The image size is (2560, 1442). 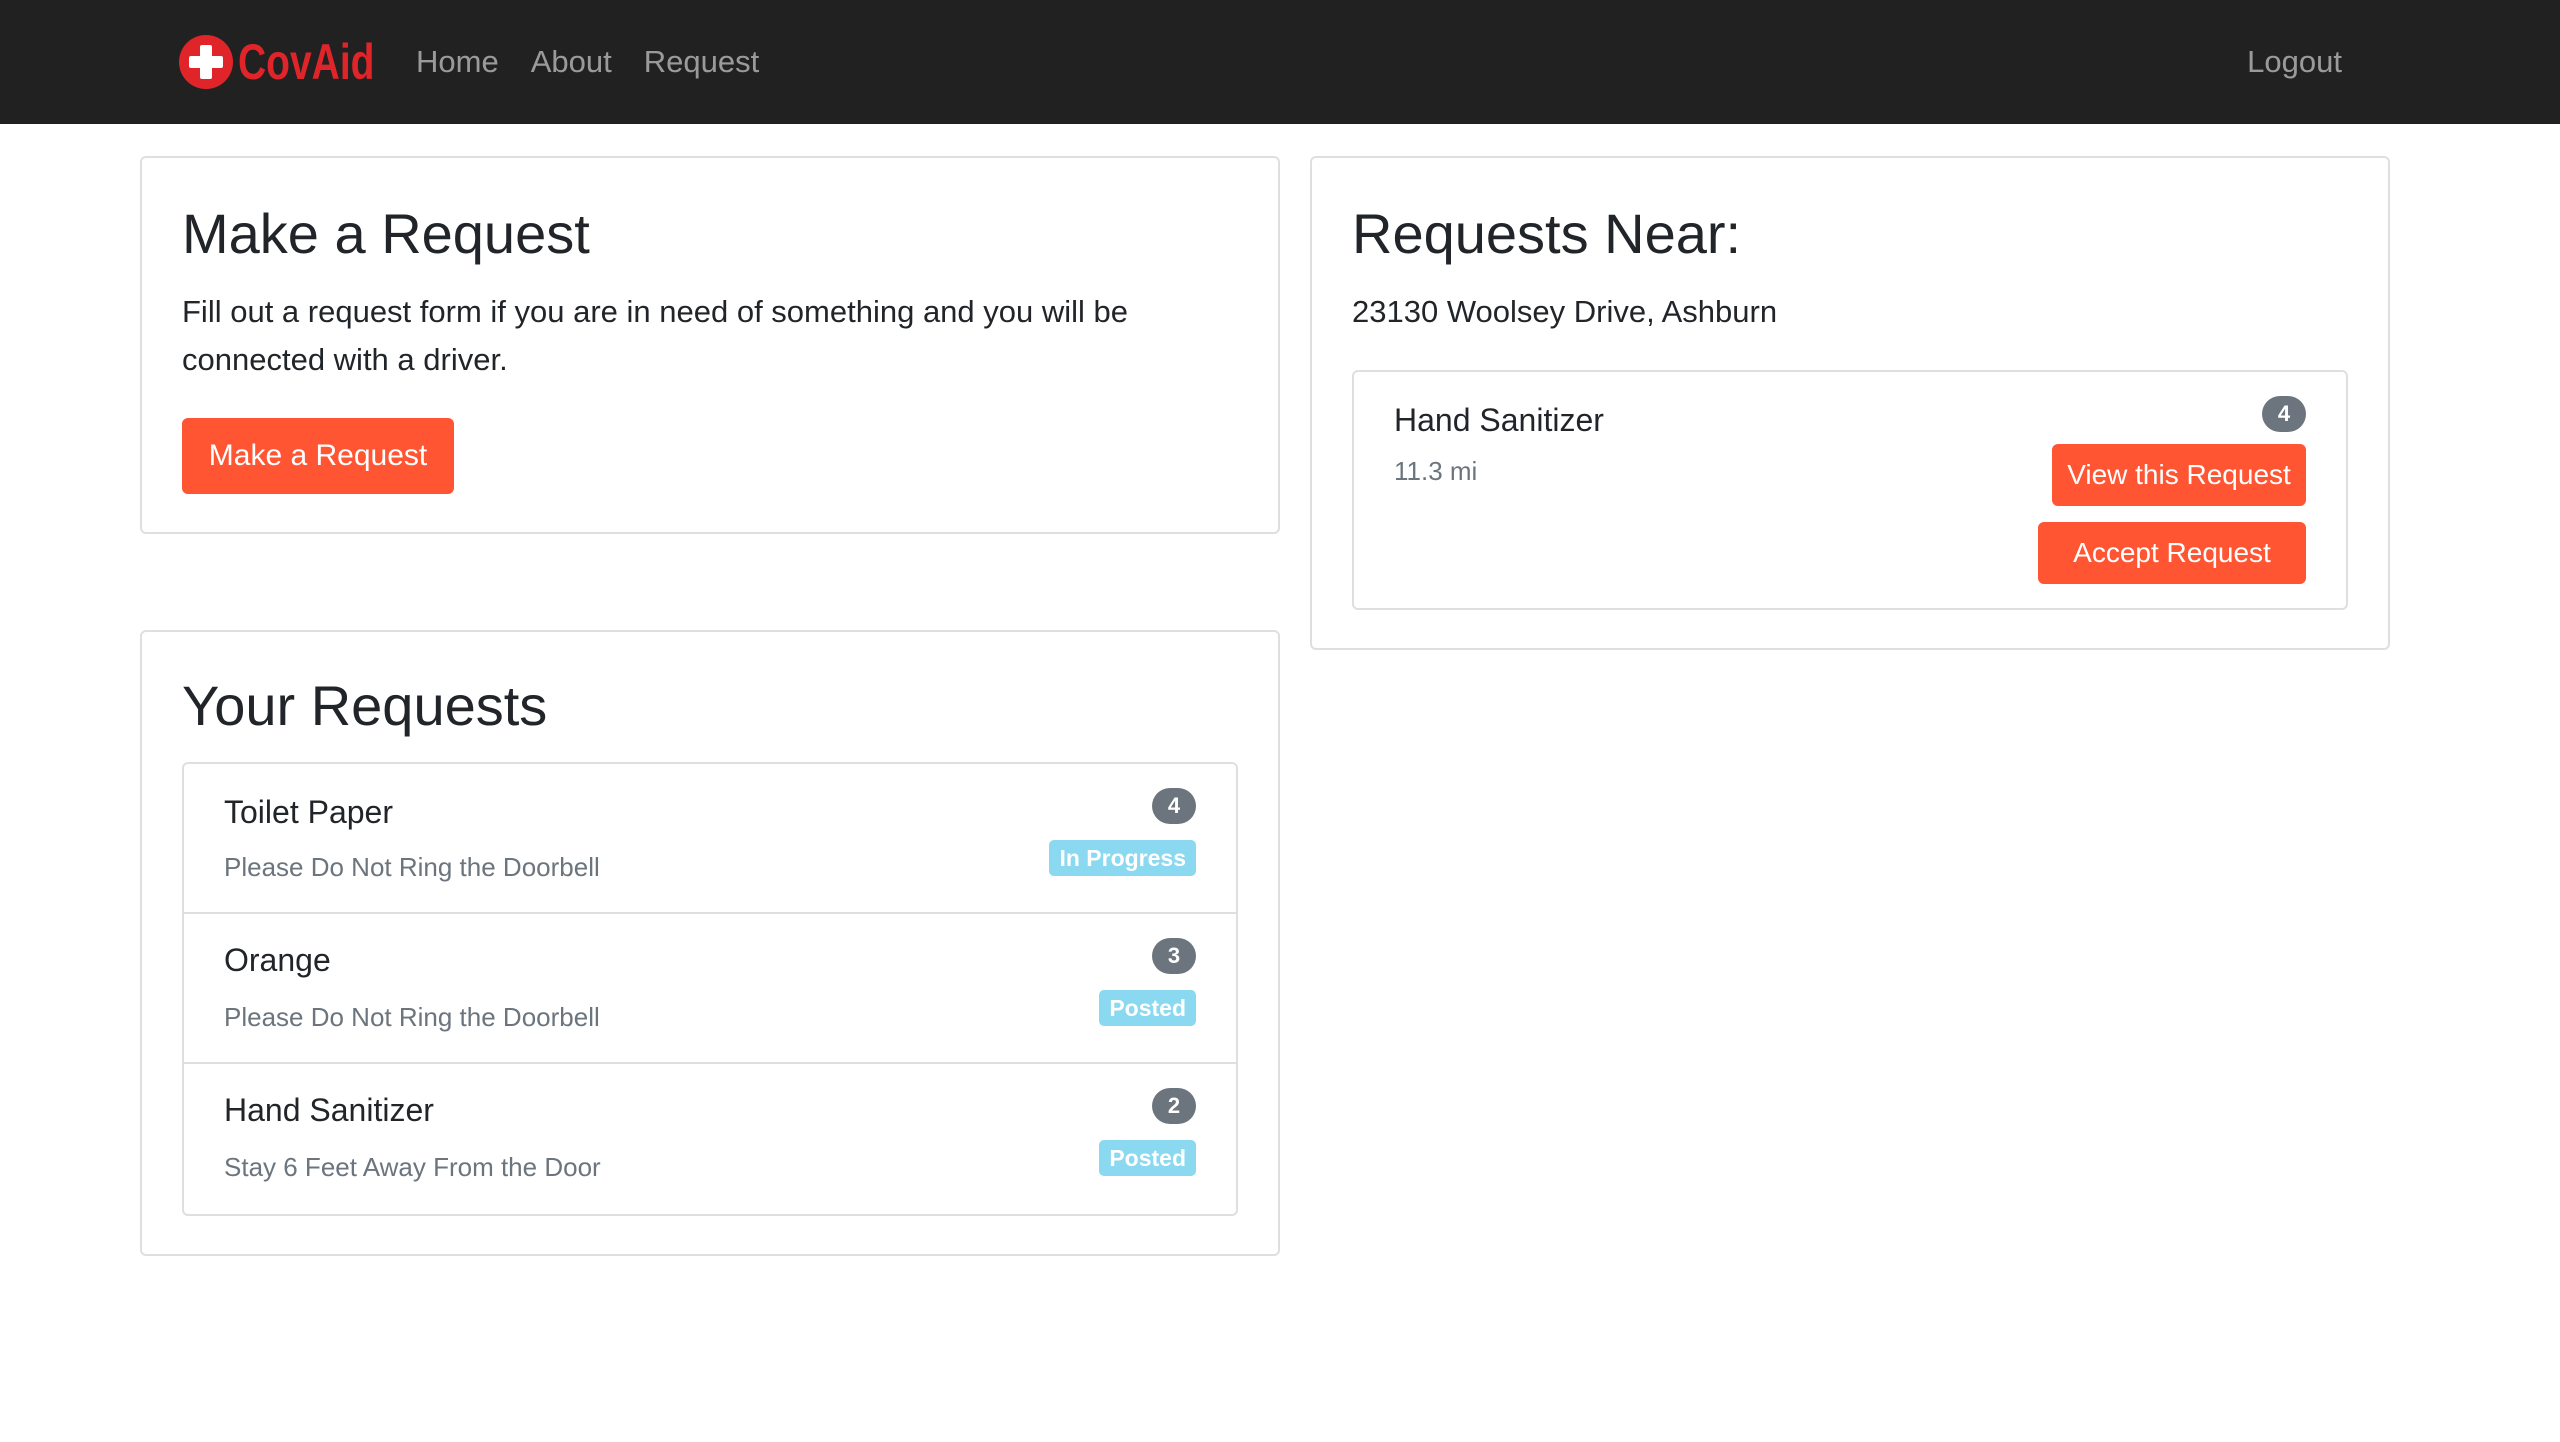 What do you see at coordinates (1280, 62) in the screenshot?
I see `navbar: CovAid Home About Request Logout` at bounding box center [1280, 62].